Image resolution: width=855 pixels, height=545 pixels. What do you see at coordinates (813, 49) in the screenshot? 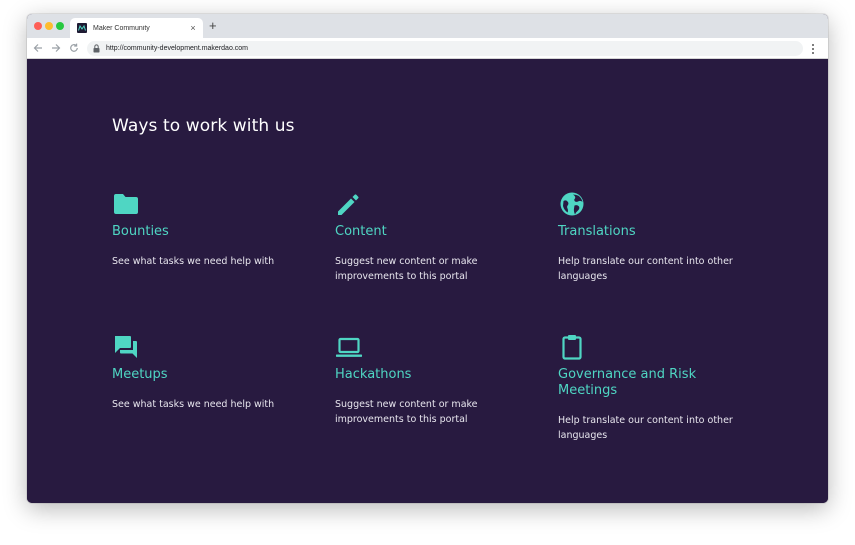
I see `browser-menu-icon` at bounding box center [813, 49].